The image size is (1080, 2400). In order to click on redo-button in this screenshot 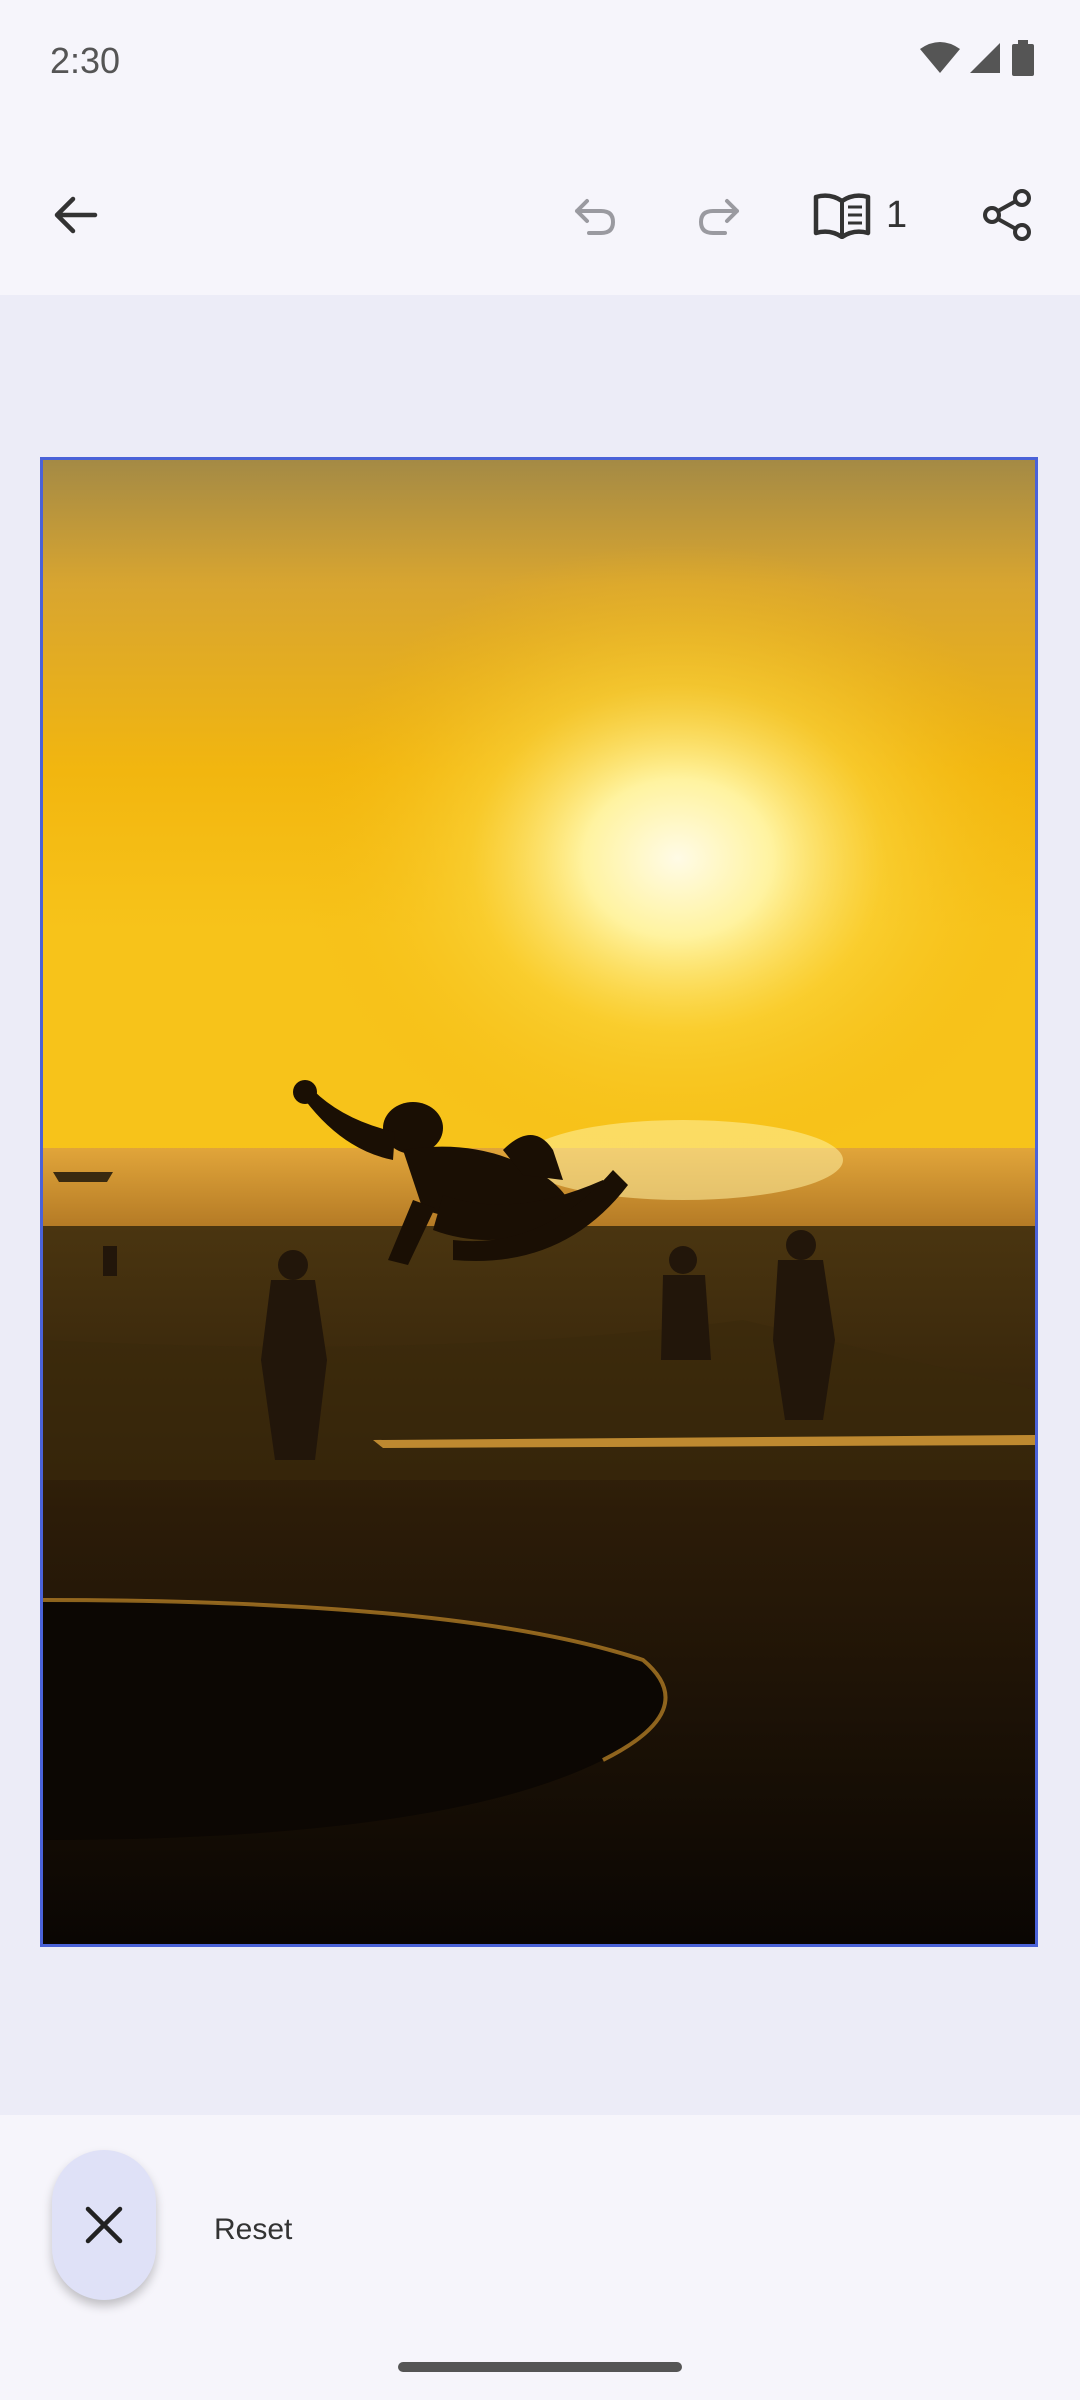, I will do `click(719, 215)`.